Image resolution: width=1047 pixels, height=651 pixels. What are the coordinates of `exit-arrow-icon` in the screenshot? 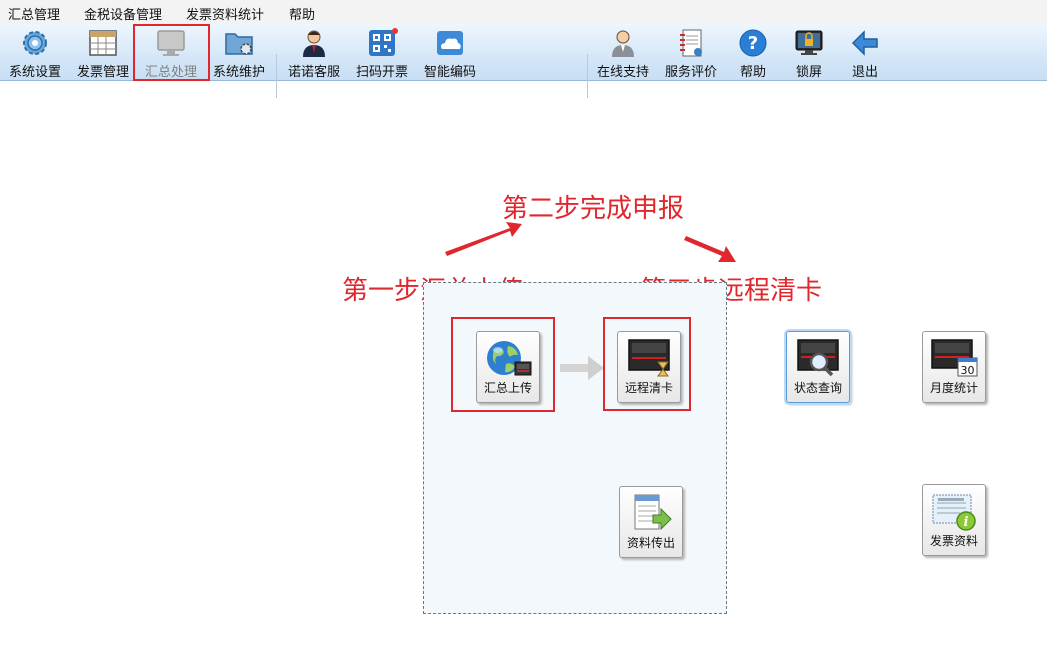 It's located at (865, 43).